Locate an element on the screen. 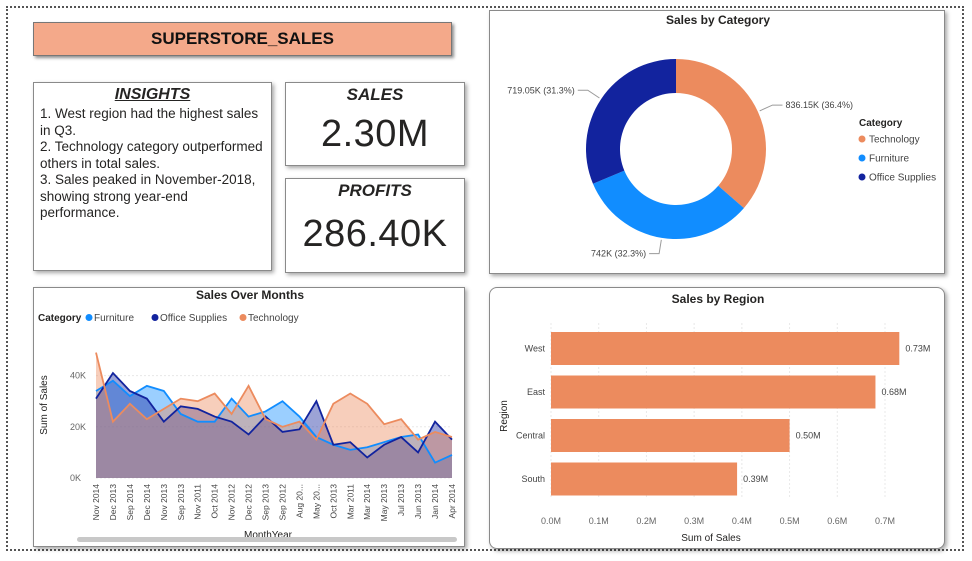  sales-kpi-value: 2.30M is located at coordinates (375, 134).